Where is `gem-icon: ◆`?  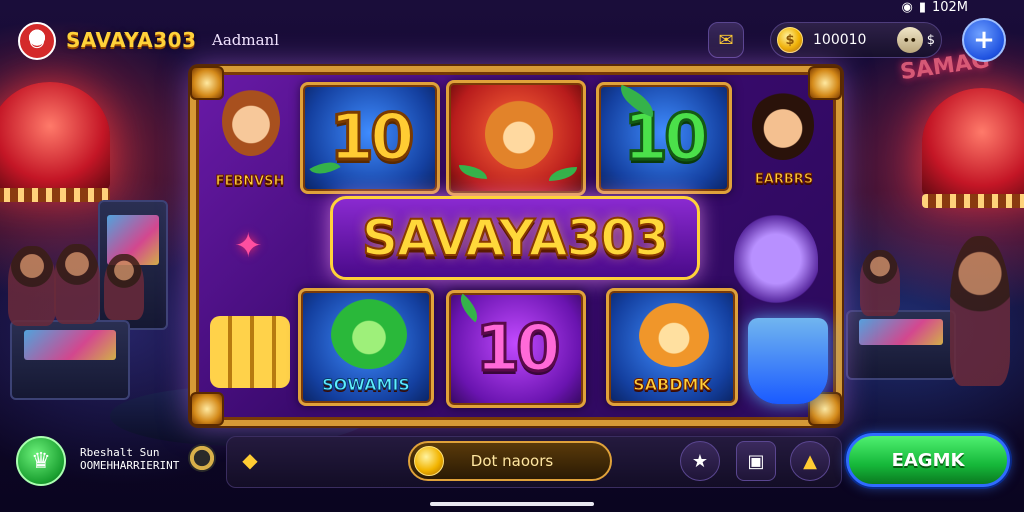
gem-icon: ◆ is located at coordinates (250, 460).